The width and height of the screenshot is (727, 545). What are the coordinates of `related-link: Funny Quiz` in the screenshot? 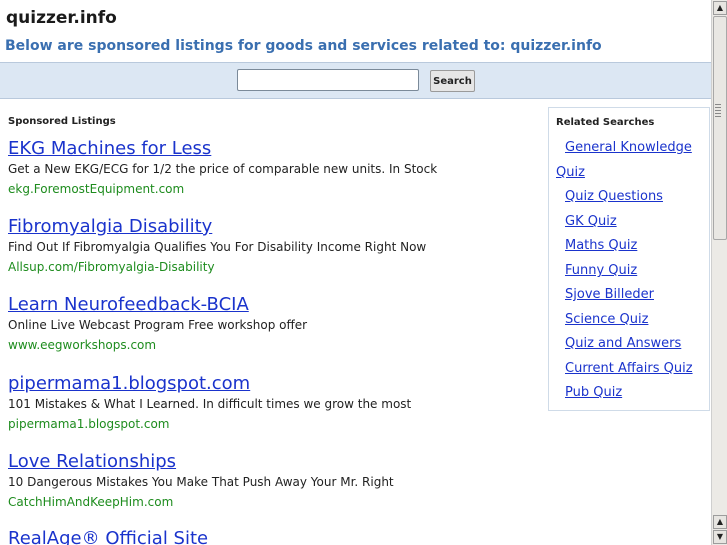 It's located at (601, 270).